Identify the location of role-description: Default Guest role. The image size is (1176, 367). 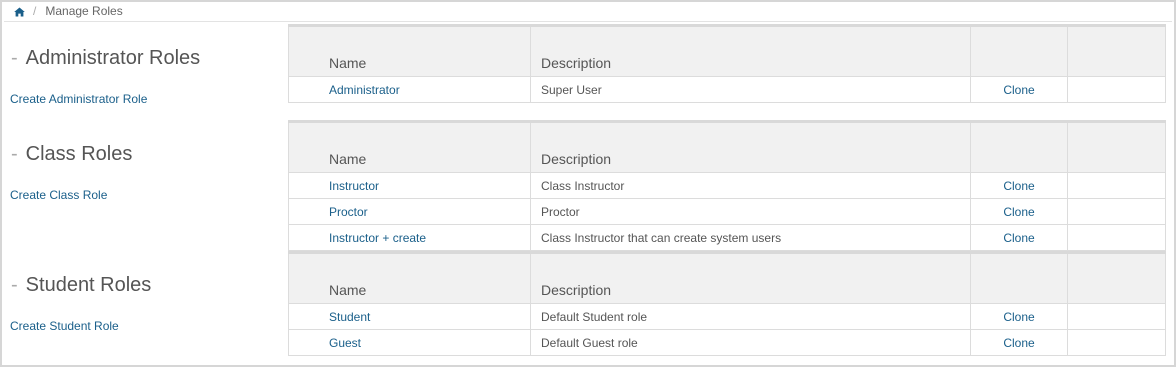
(589, 342).